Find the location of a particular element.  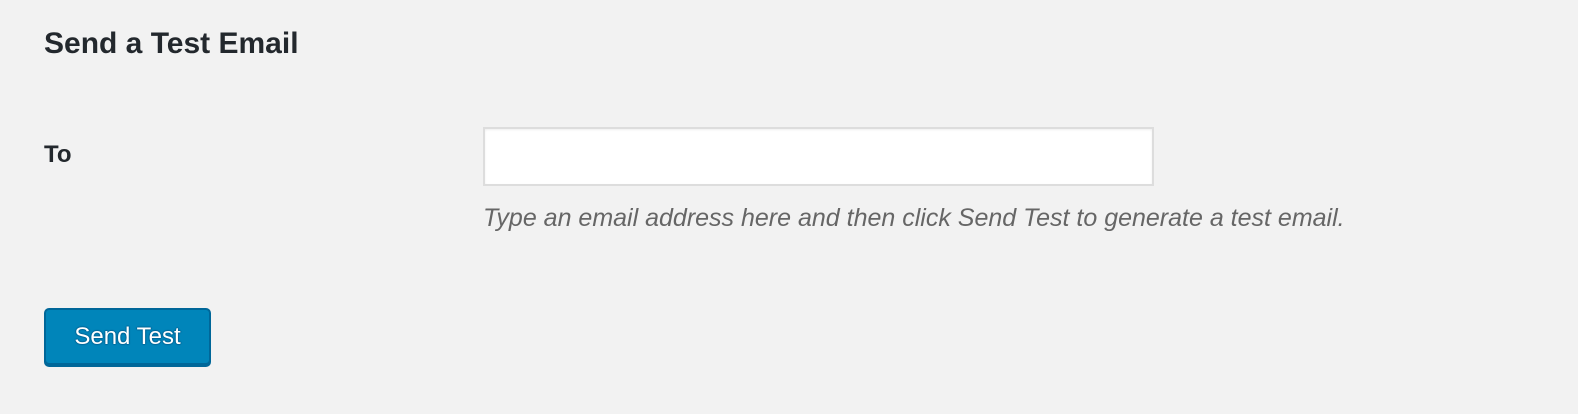

to-field-label: To is located at coordinates (58, 154).